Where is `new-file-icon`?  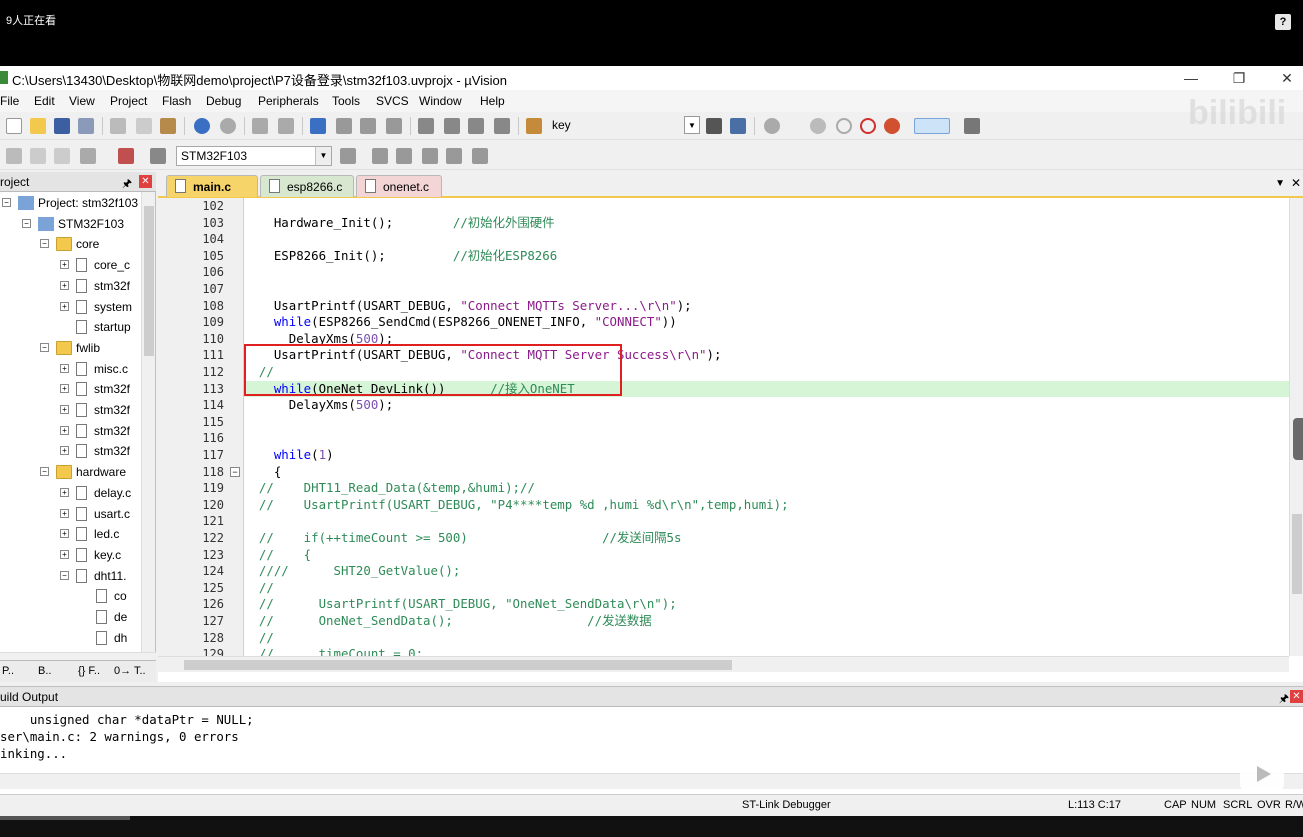 new-file-icon is located at coordinates (14, 126).